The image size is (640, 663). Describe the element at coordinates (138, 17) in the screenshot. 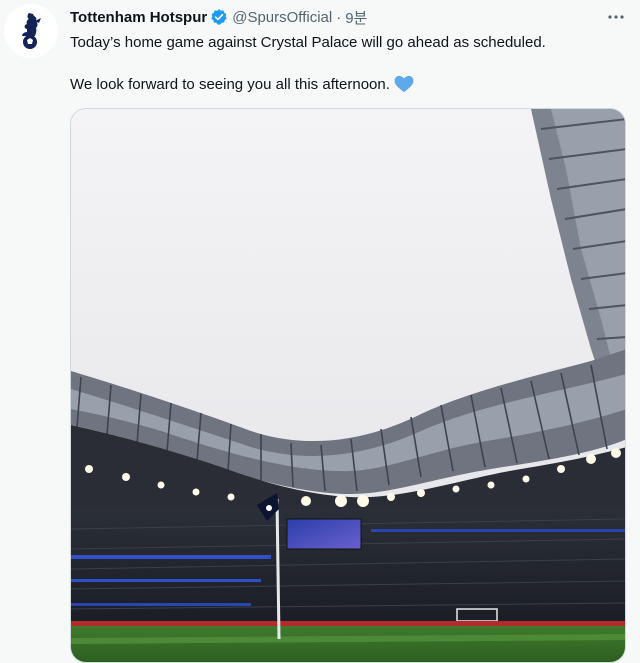

I see `display-name: Tottenham Hotspur` at that location.